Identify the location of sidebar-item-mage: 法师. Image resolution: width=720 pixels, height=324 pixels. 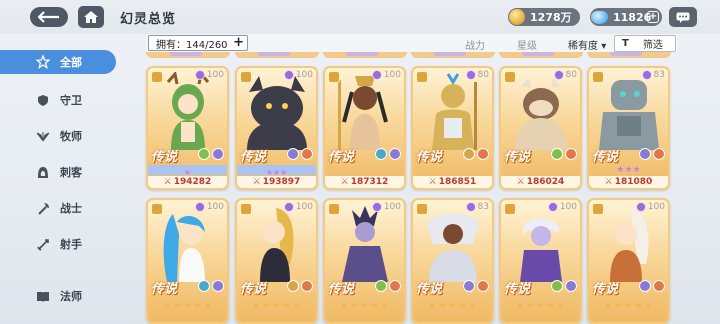
(65, 296).